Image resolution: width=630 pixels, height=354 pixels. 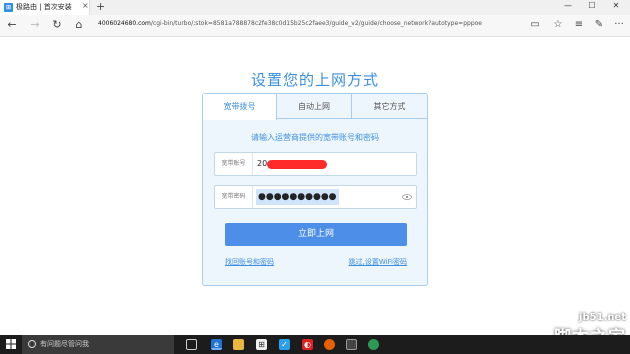 I want to click on eye-icon, so click(x=407, y=197).